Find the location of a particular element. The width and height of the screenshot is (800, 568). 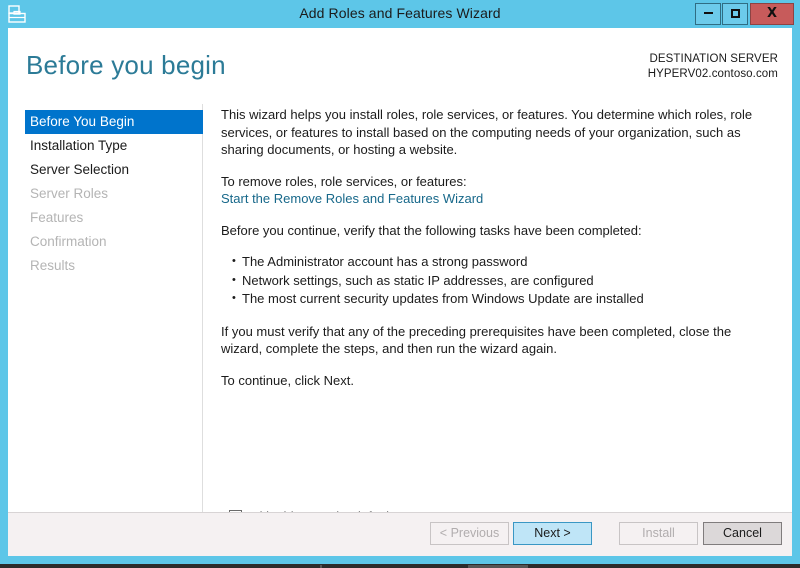

window-title: Add Roles and Features Wizard is located at coordinates (400, 13).